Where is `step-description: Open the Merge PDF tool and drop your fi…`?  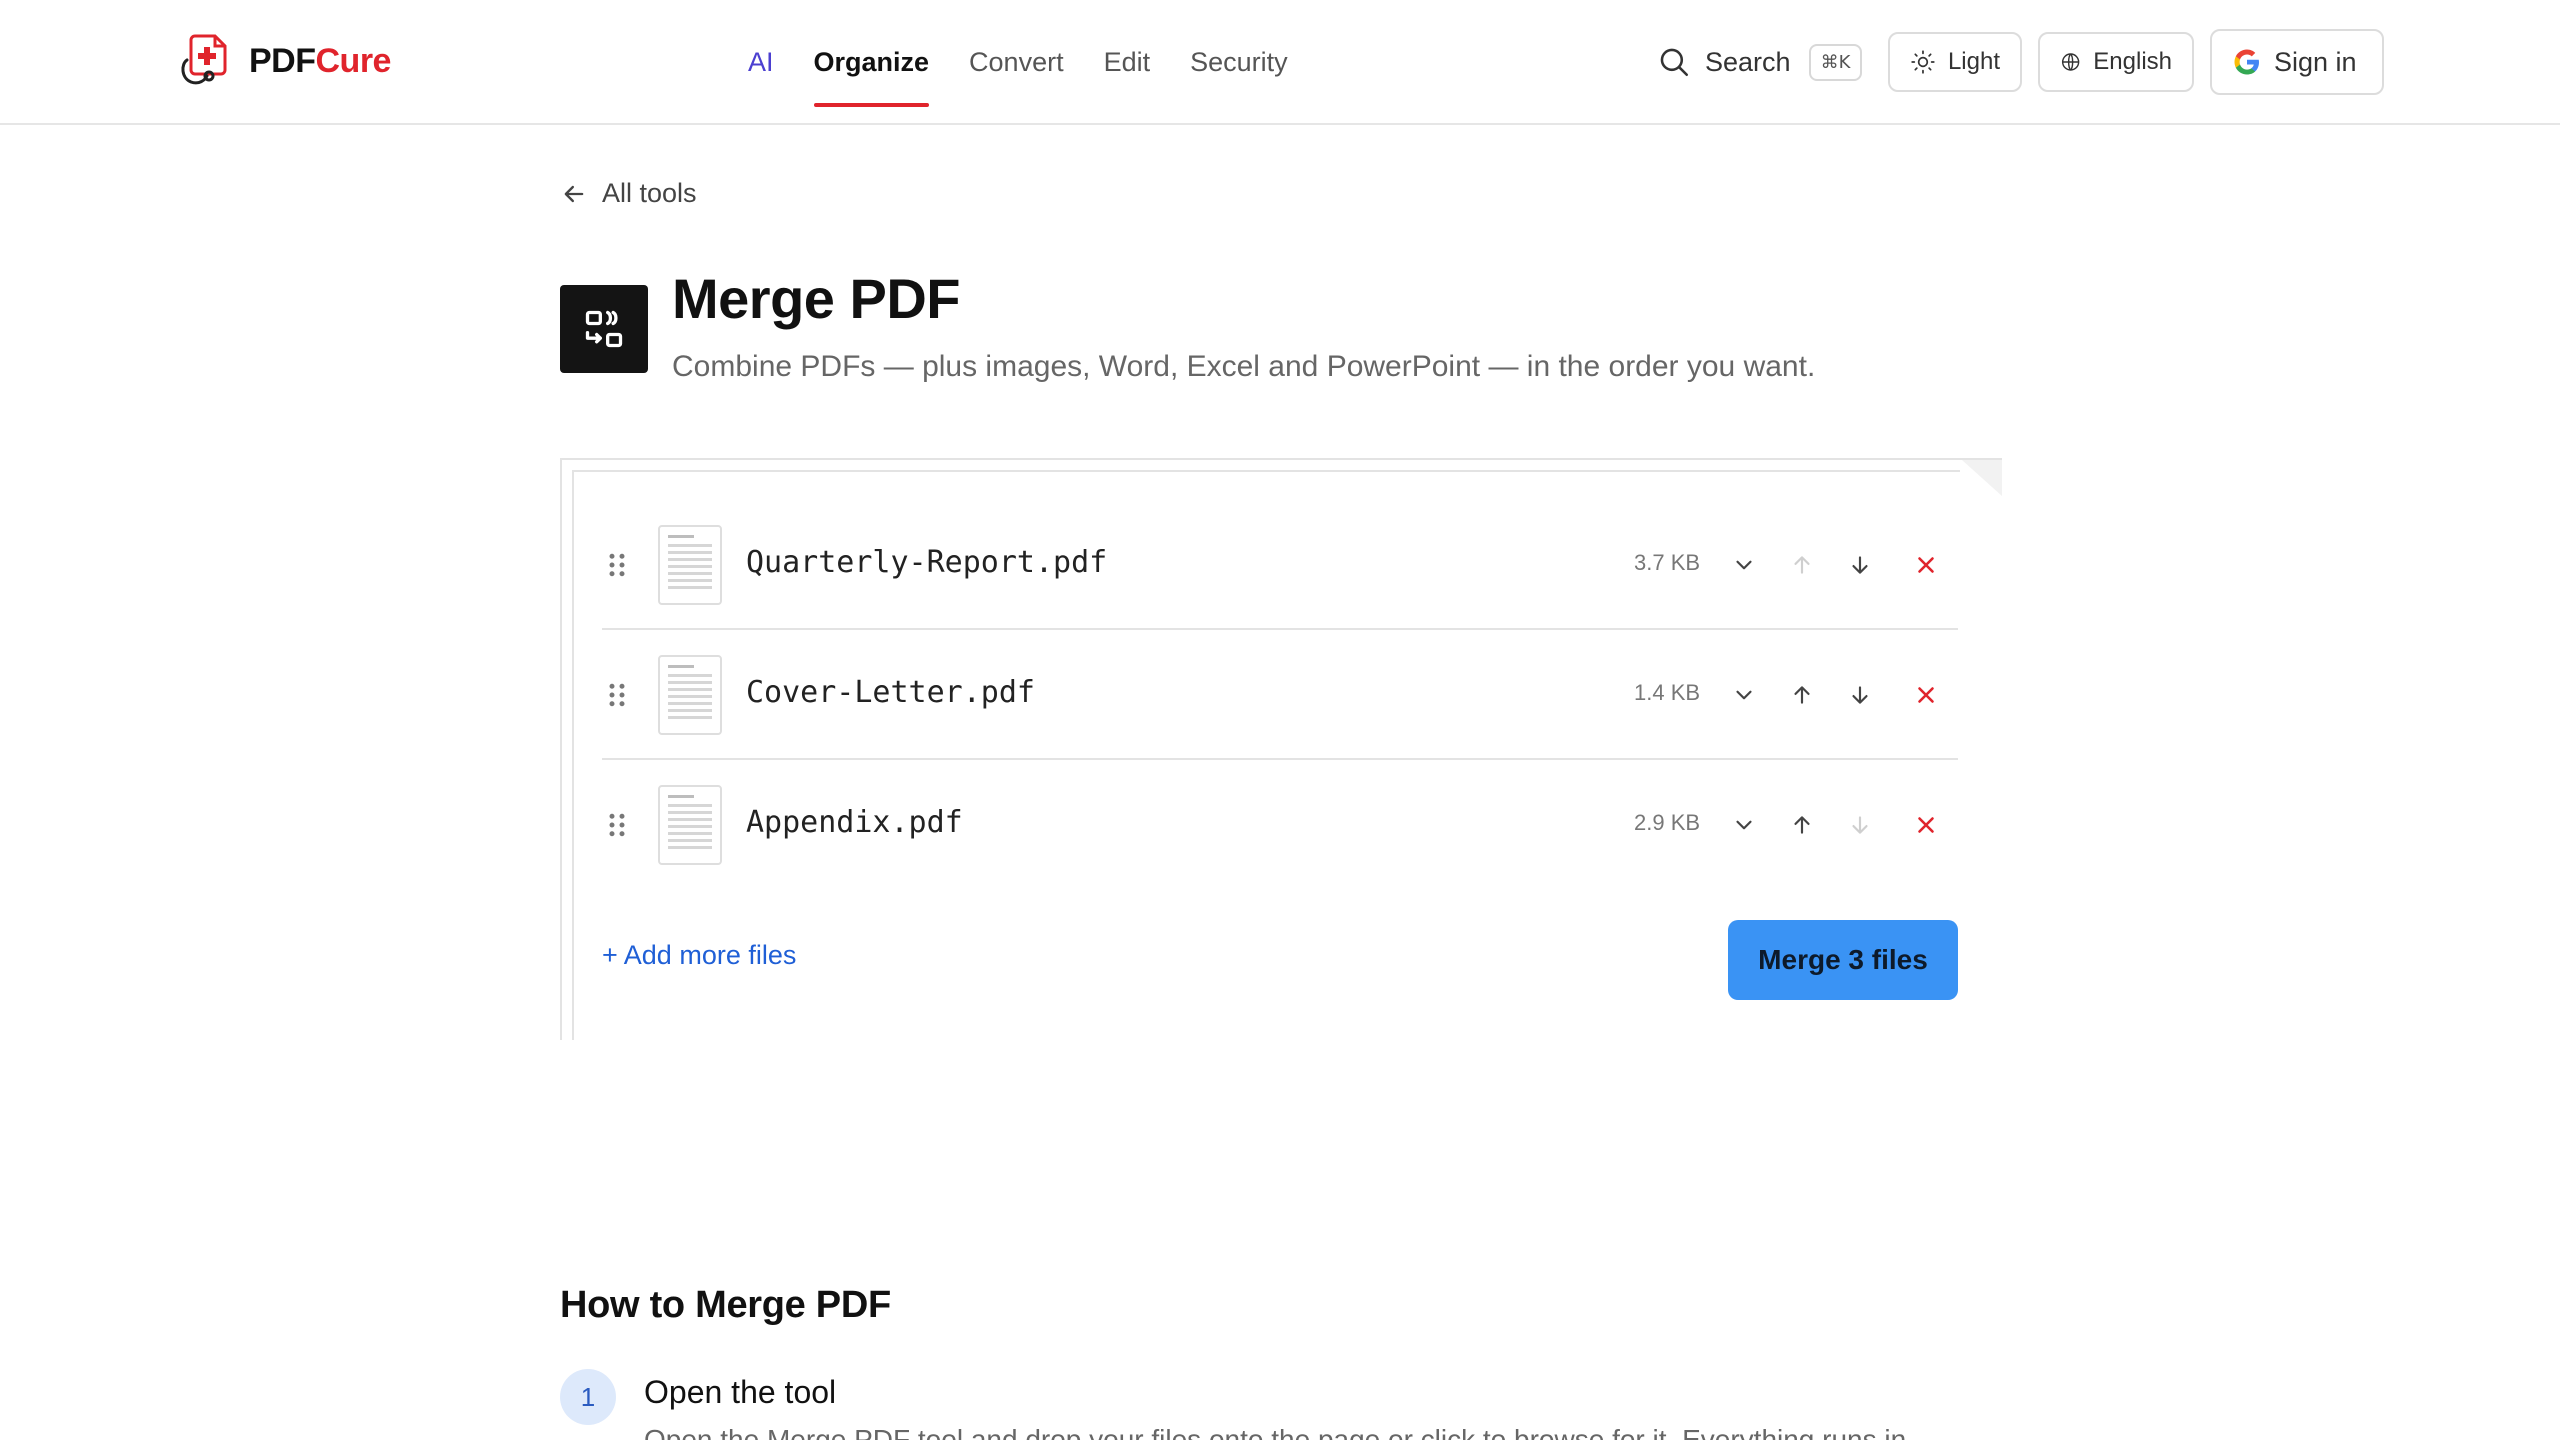 step-description: Open the Merge PDF tool and drop your fi… is located at coordinates (1275, 1432).